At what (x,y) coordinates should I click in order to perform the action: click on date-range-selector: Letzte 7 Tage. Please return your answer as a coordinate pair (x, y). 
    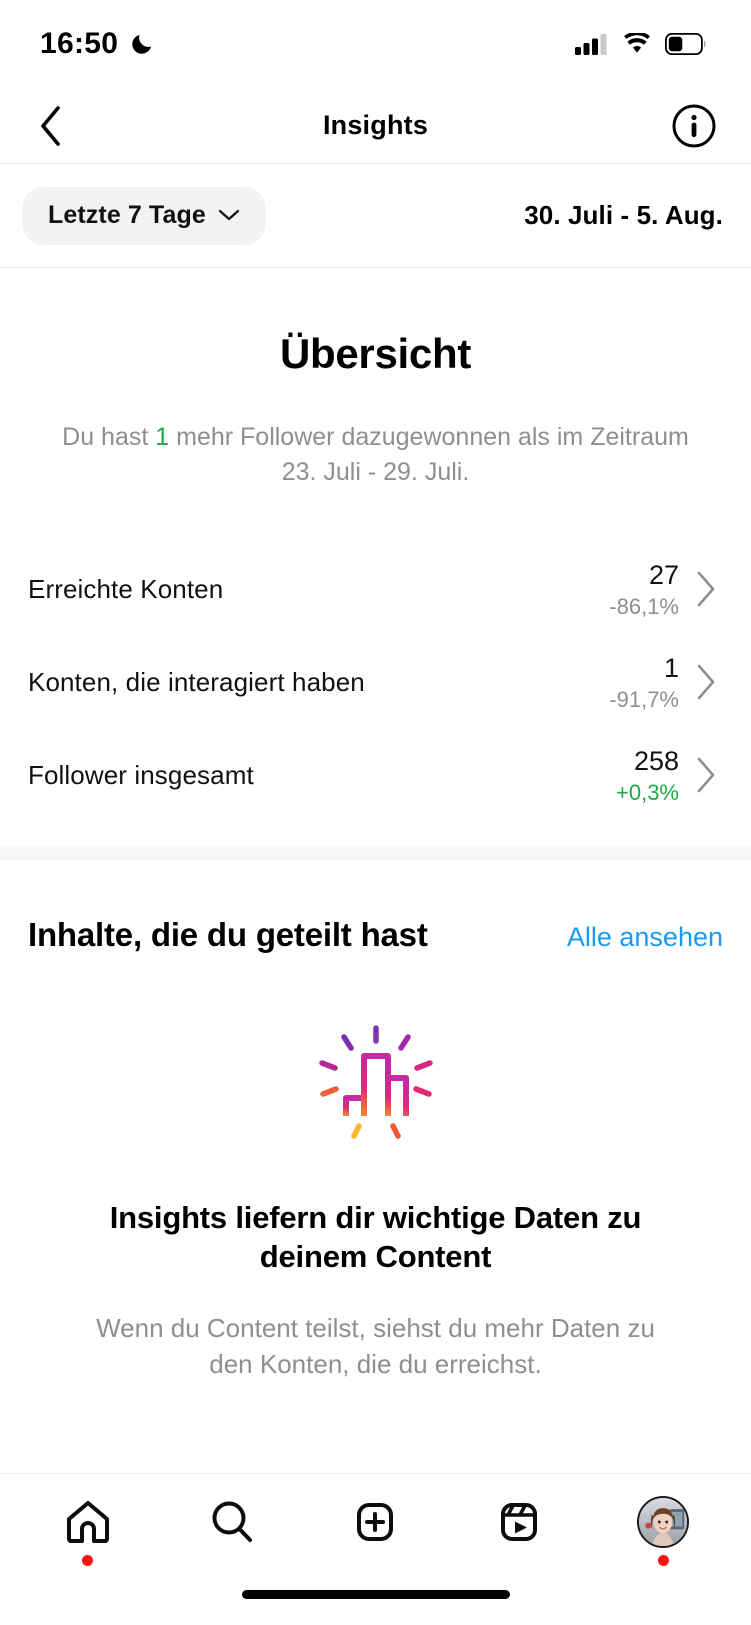
    Looking at the image, I should click on (144, 215).